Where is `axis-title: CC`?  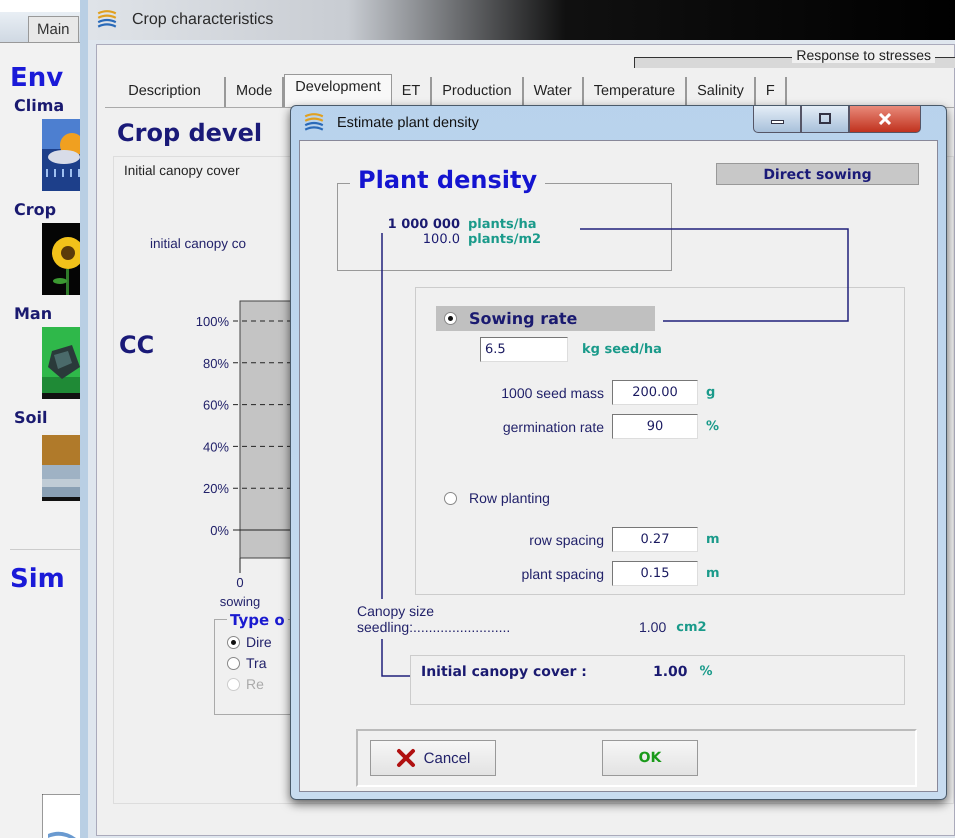 axis-title: CC is located at coordinates (136, 345).